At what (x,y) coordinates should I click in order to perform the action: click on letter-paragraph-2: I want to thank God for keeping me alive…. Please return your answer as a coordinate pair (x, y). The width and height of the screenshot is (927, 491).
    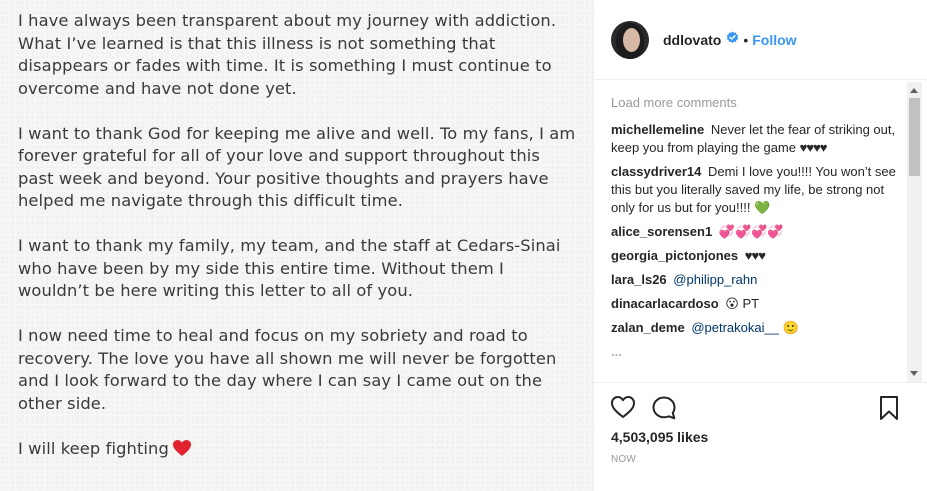
    Looking at the image, I should click on (297, 167).